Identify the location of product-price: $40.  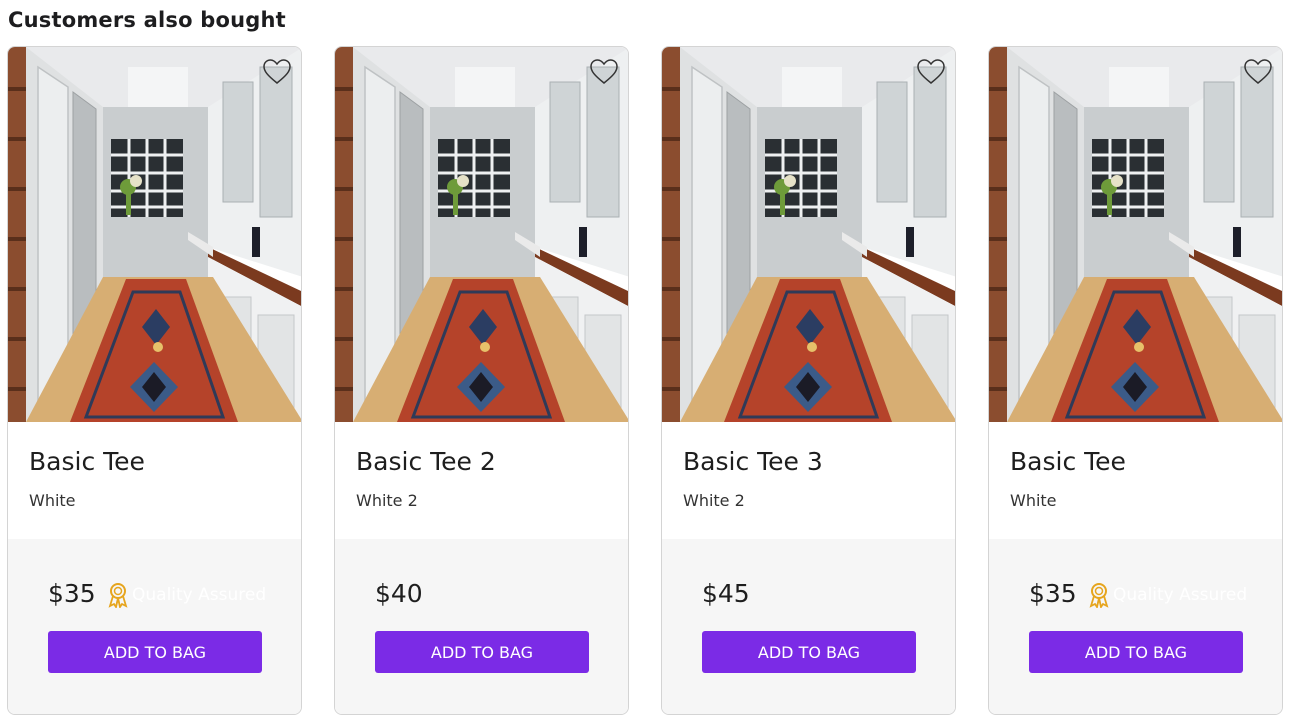
(399, 593).